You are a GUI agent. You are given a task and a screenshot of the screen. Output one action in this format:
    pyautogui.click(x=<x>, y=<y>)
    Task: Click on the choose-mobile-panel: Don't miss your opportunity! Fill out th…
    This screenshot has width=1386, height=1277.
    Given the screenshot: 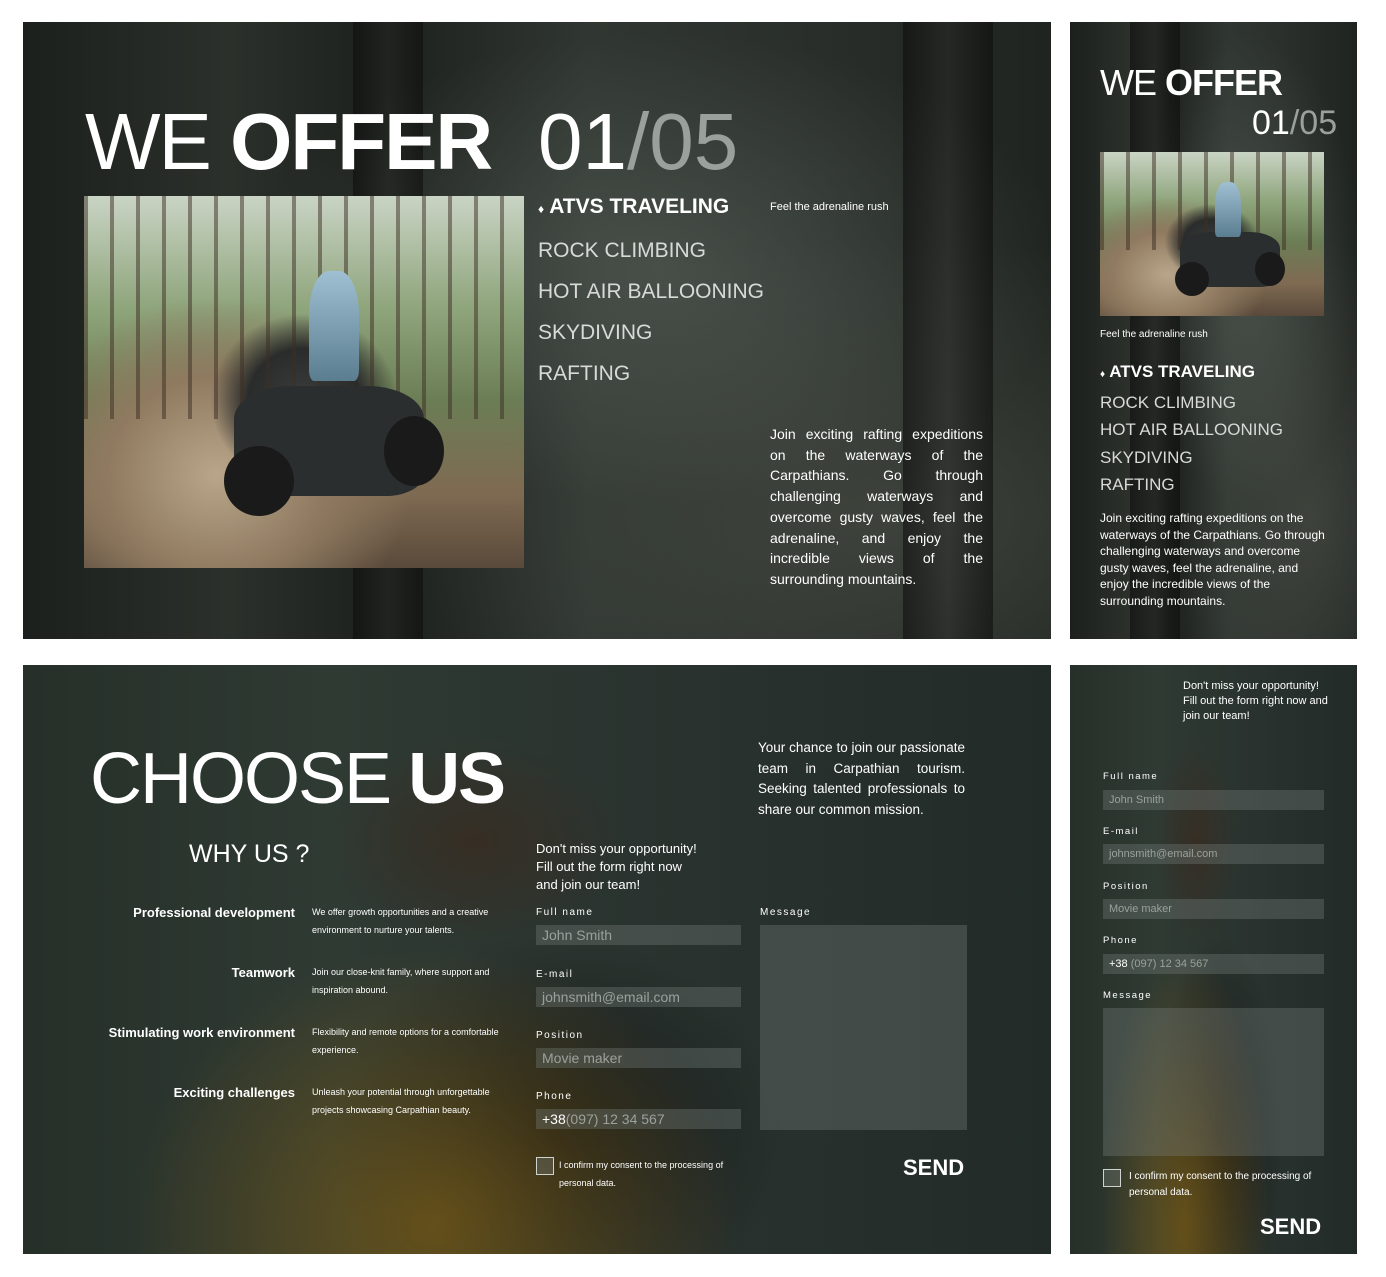 What is the action you would take?
    pyautogui.click(x=1213, y=959)
    